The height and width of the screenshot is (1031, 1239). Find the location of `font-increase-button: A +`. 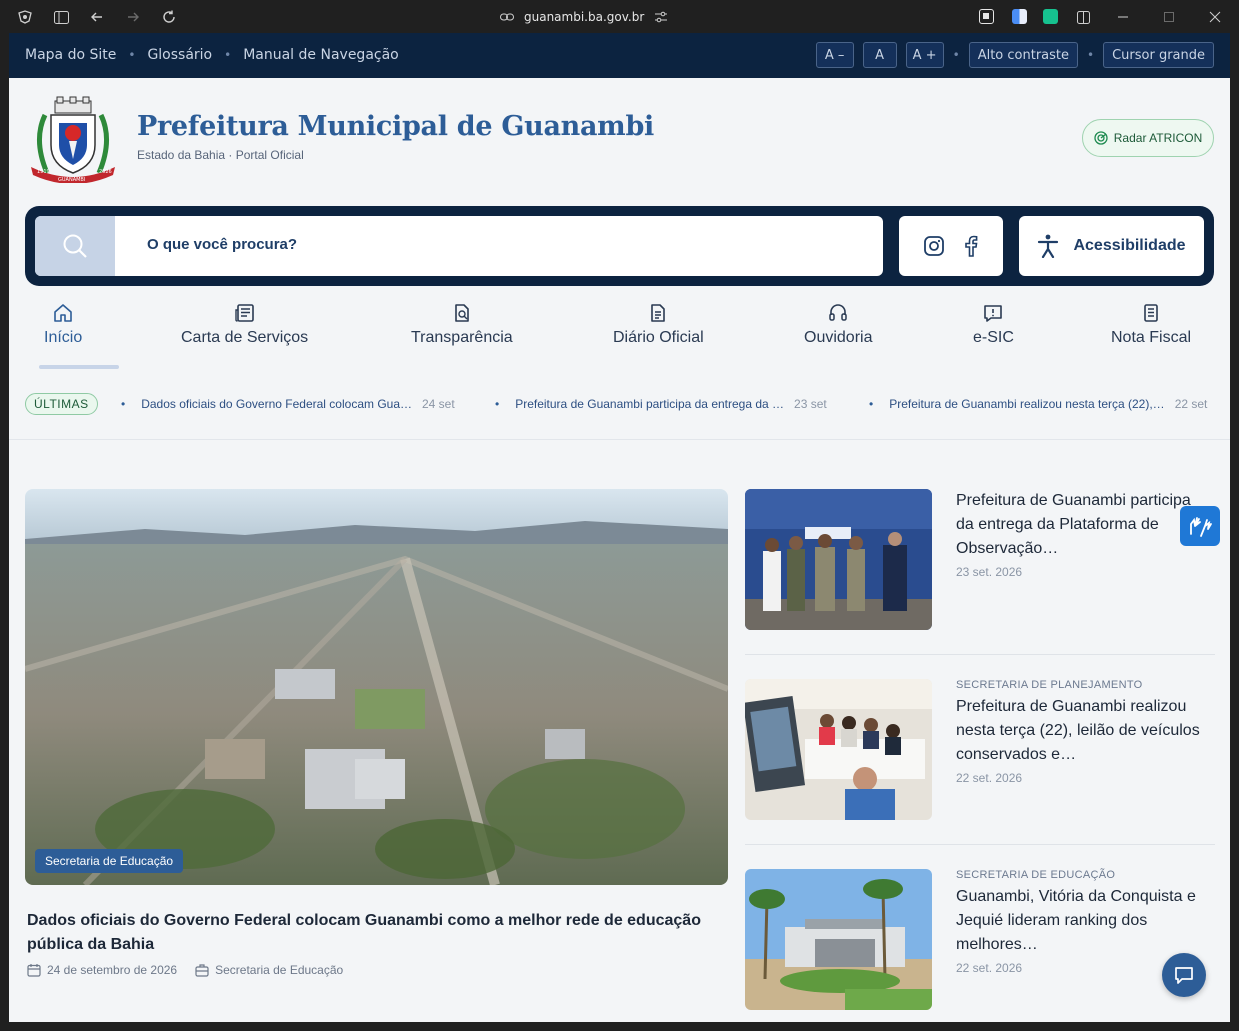

font-increase-button: A + is located at coordinates (924, 55).